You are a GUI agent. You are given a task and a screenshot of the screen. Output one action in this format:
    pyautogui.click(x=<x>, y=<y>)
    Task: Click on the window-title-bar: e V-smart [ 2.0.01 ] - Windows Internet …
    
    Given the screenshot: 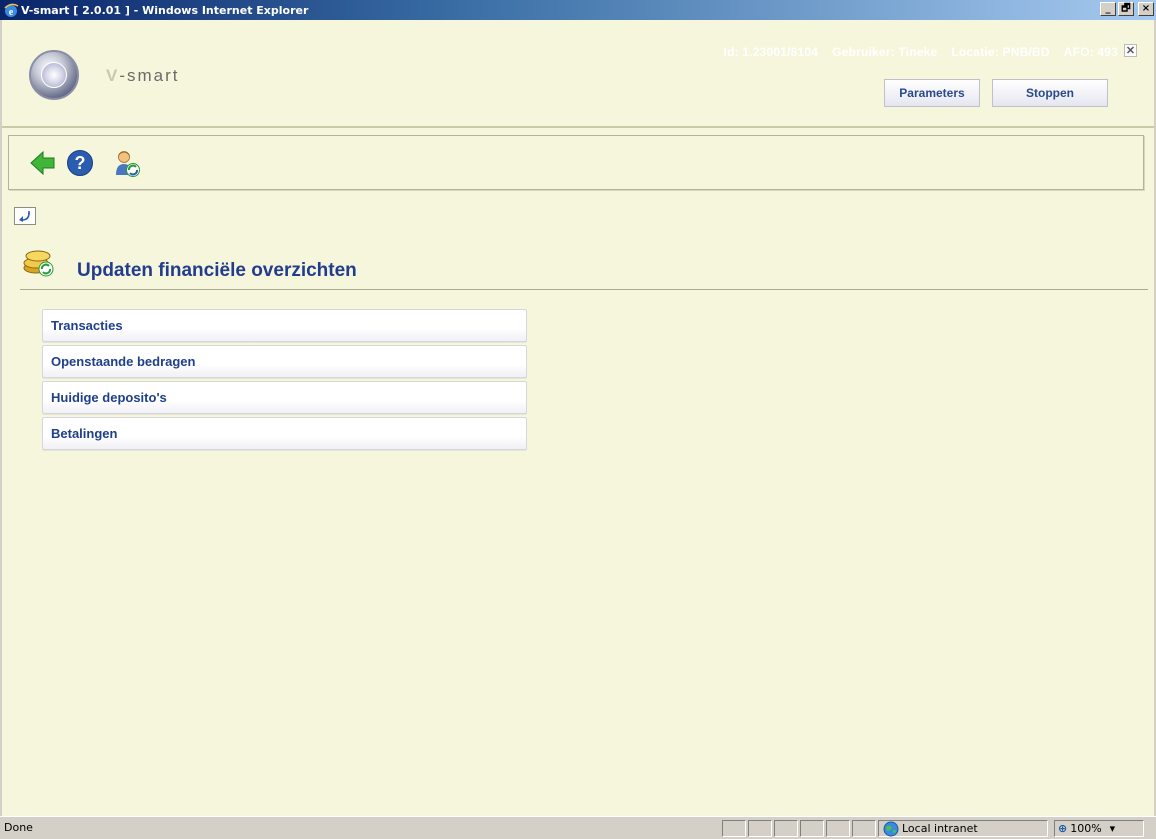 What is the action you would take?
    pyautogui.click(x=578, y=10)
    